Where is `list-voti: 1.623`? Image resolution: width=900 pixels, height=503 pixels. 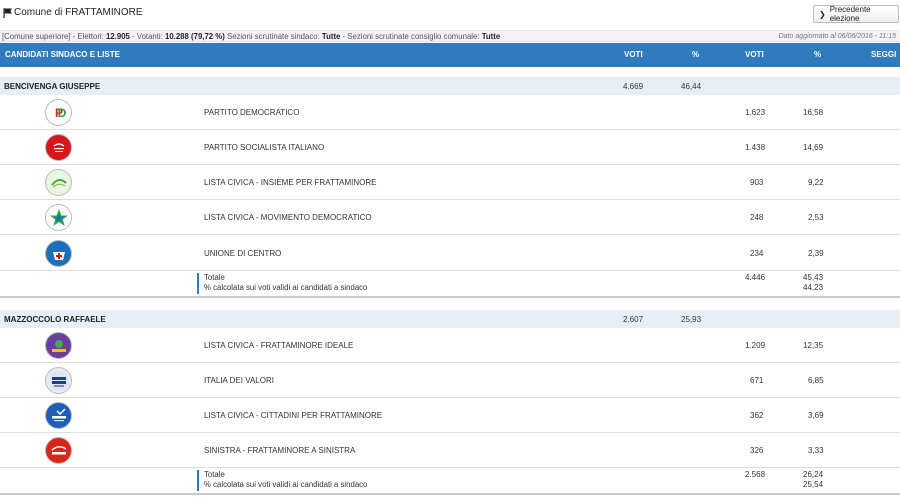
list-voti: 1.623 is located at coordinates (755, 112).